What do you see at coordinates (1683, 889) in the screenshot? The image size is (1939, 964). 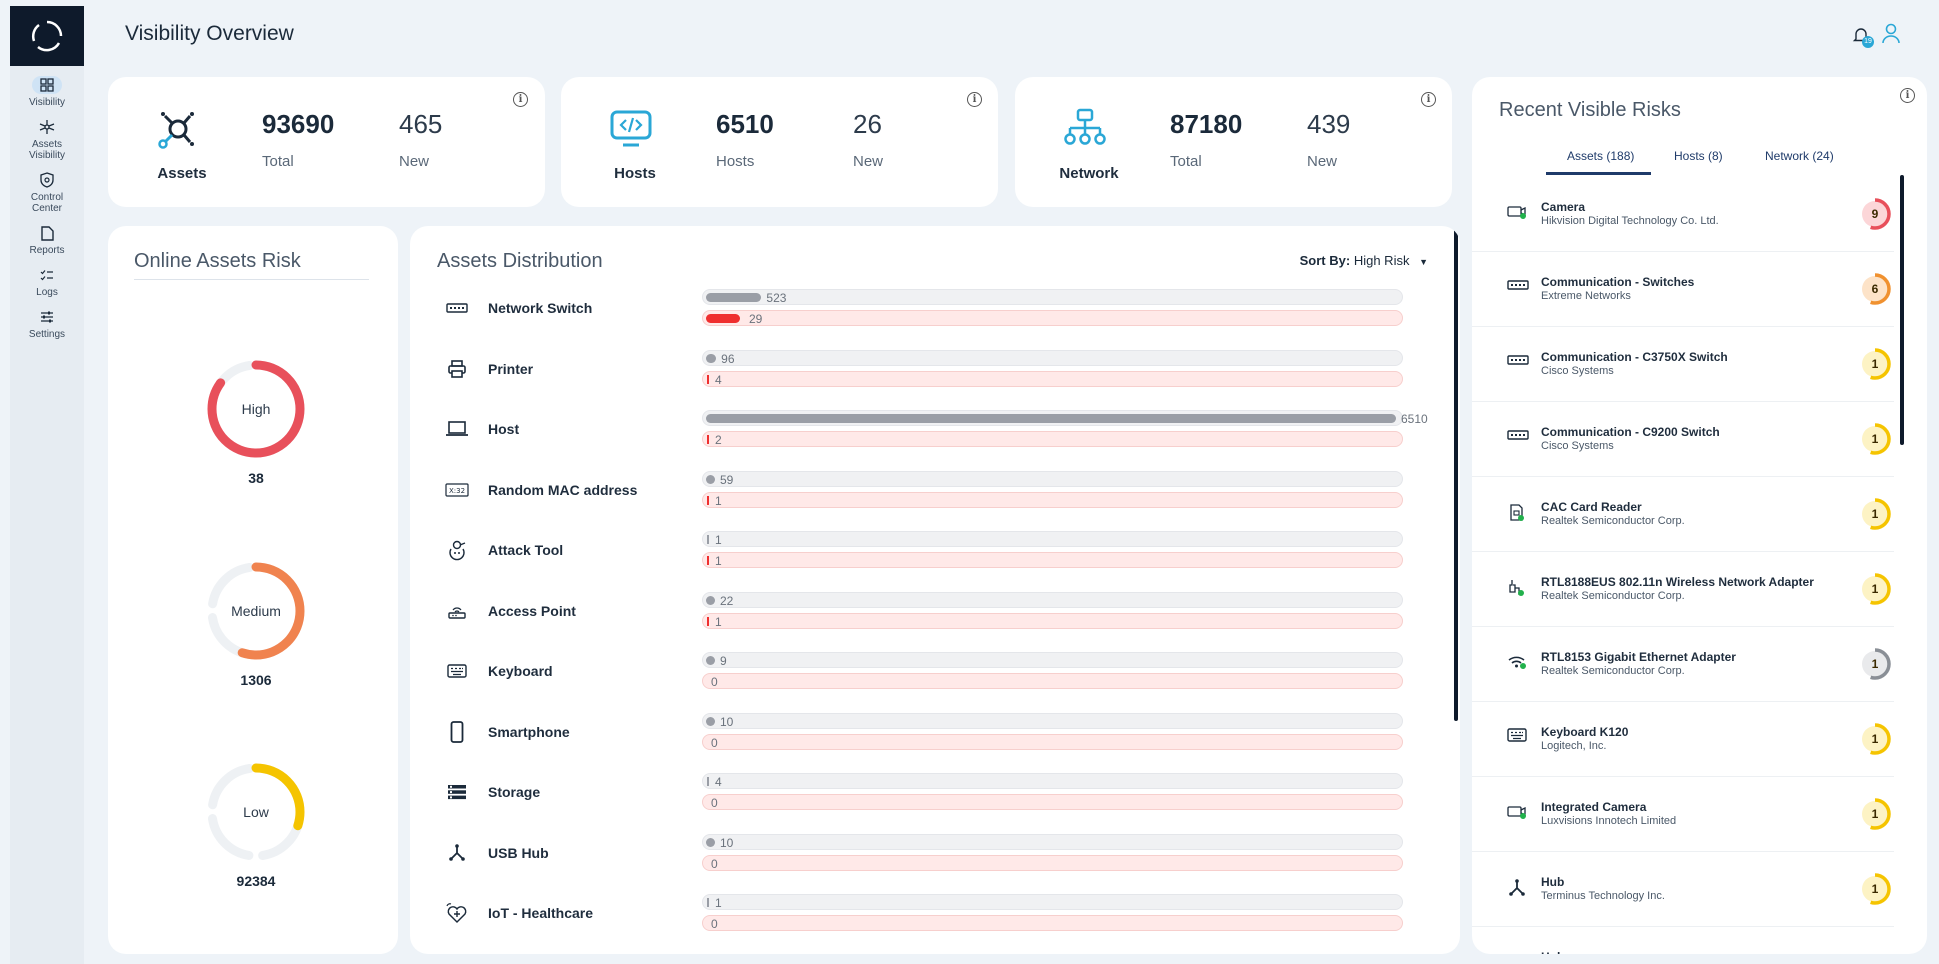 I see `risk-list-item: Hub Terminus Technology Inc. 1` at bounding box center [1683, 889].